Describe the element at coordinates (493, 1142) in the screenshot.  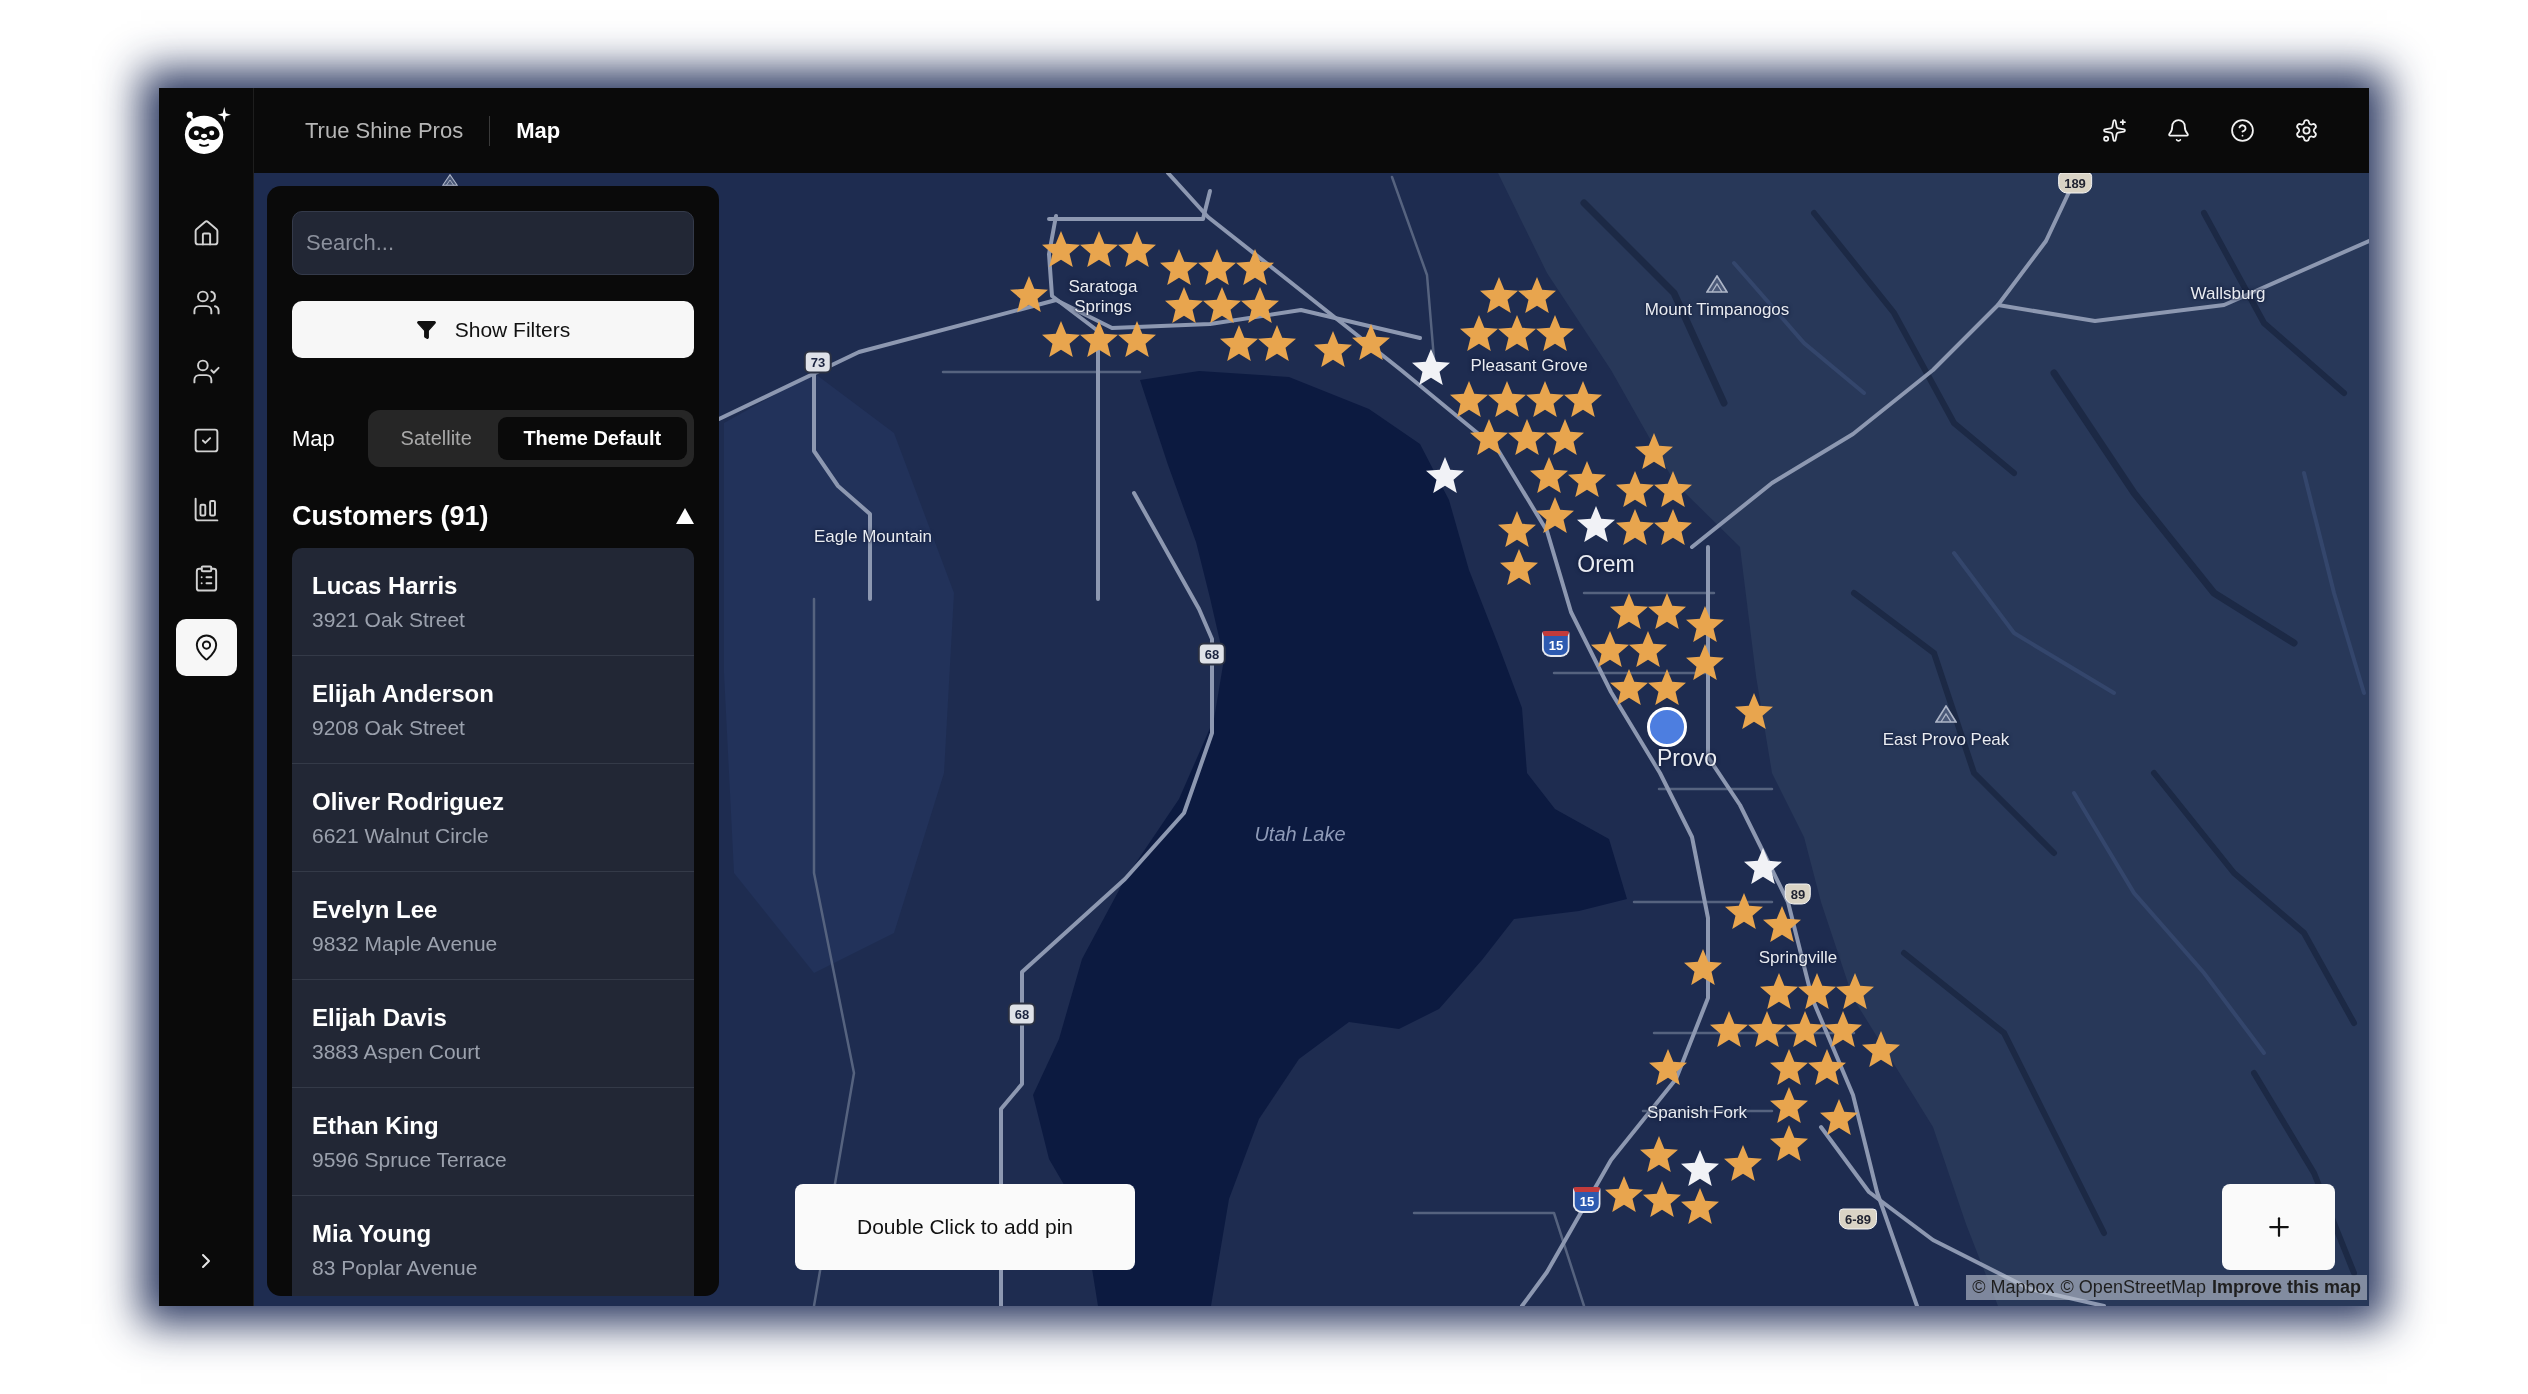
I see `customer-list-item: Ethan King 9596 Spruce Terrace` at that location.